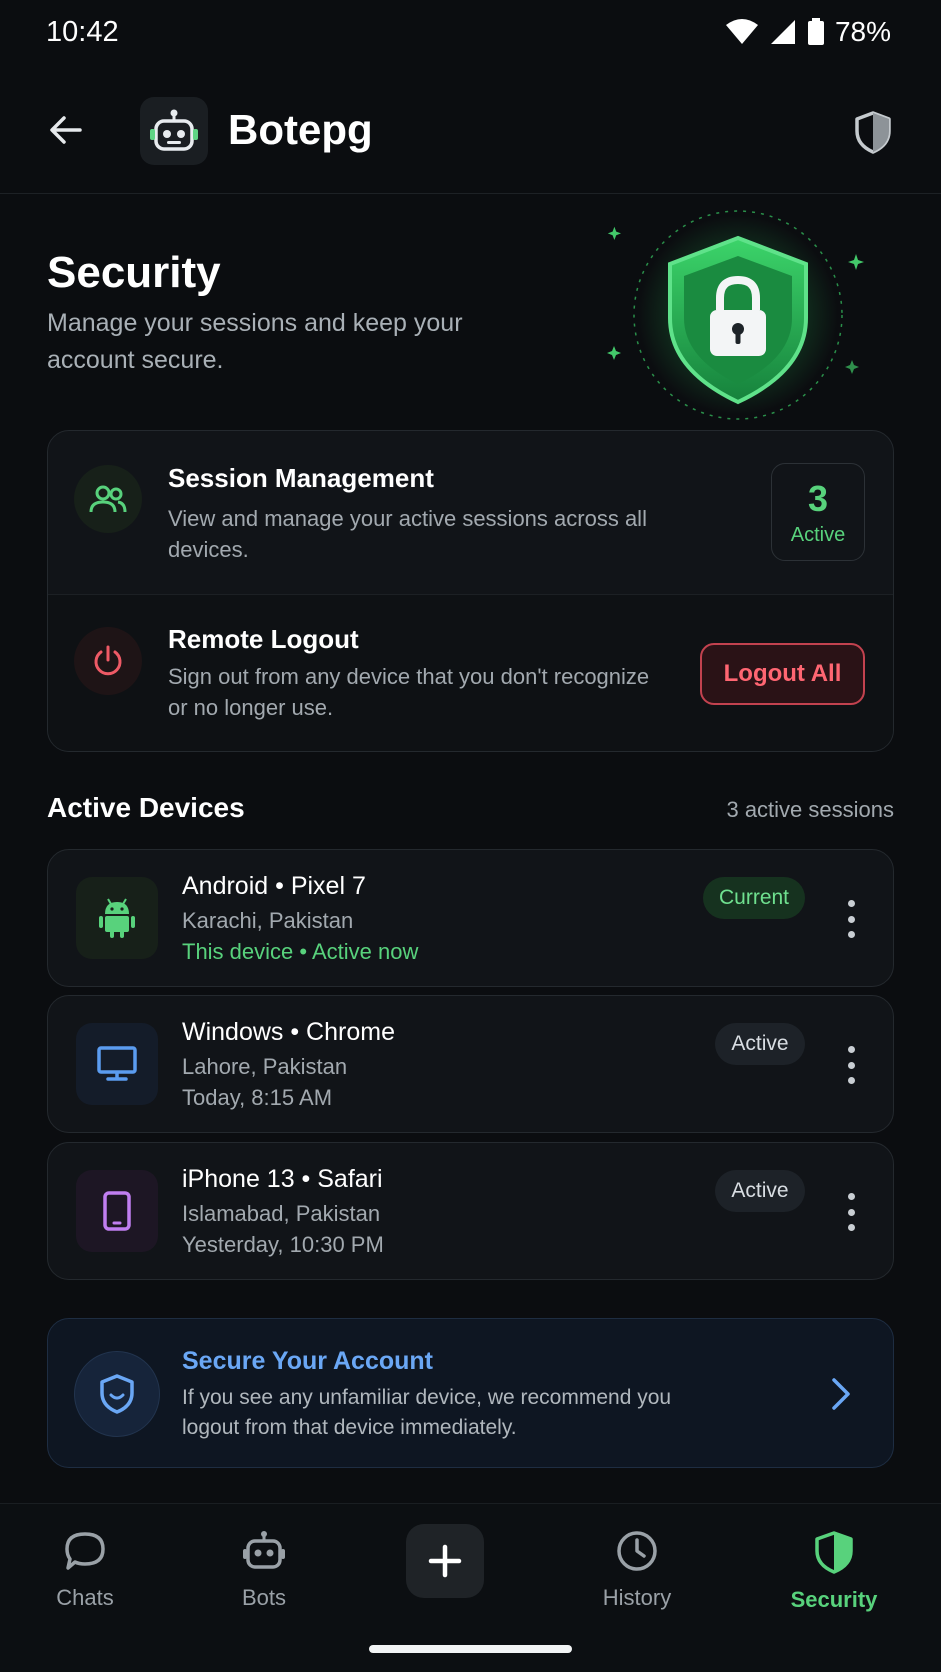  Describe the element at coordinates (264, 1597) in the screenshot. I see `nav-label: Bots` at that location.